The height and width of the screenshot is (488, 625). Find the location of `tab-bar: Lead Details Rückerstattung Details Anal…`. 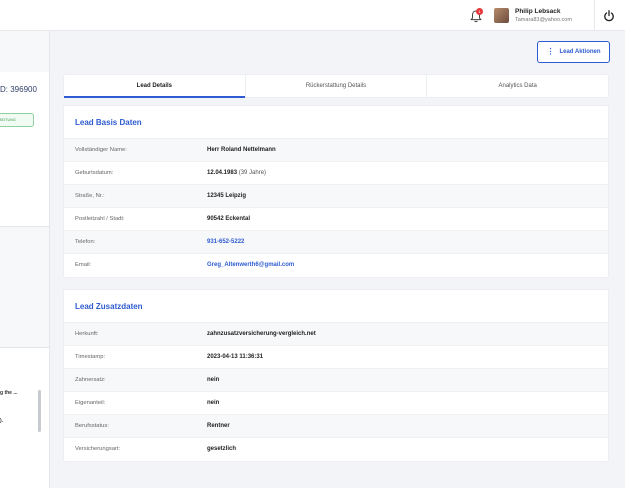

tab-bar: Lead Details Rückerstattung Details Anal… is located at coordinates (336, 86).